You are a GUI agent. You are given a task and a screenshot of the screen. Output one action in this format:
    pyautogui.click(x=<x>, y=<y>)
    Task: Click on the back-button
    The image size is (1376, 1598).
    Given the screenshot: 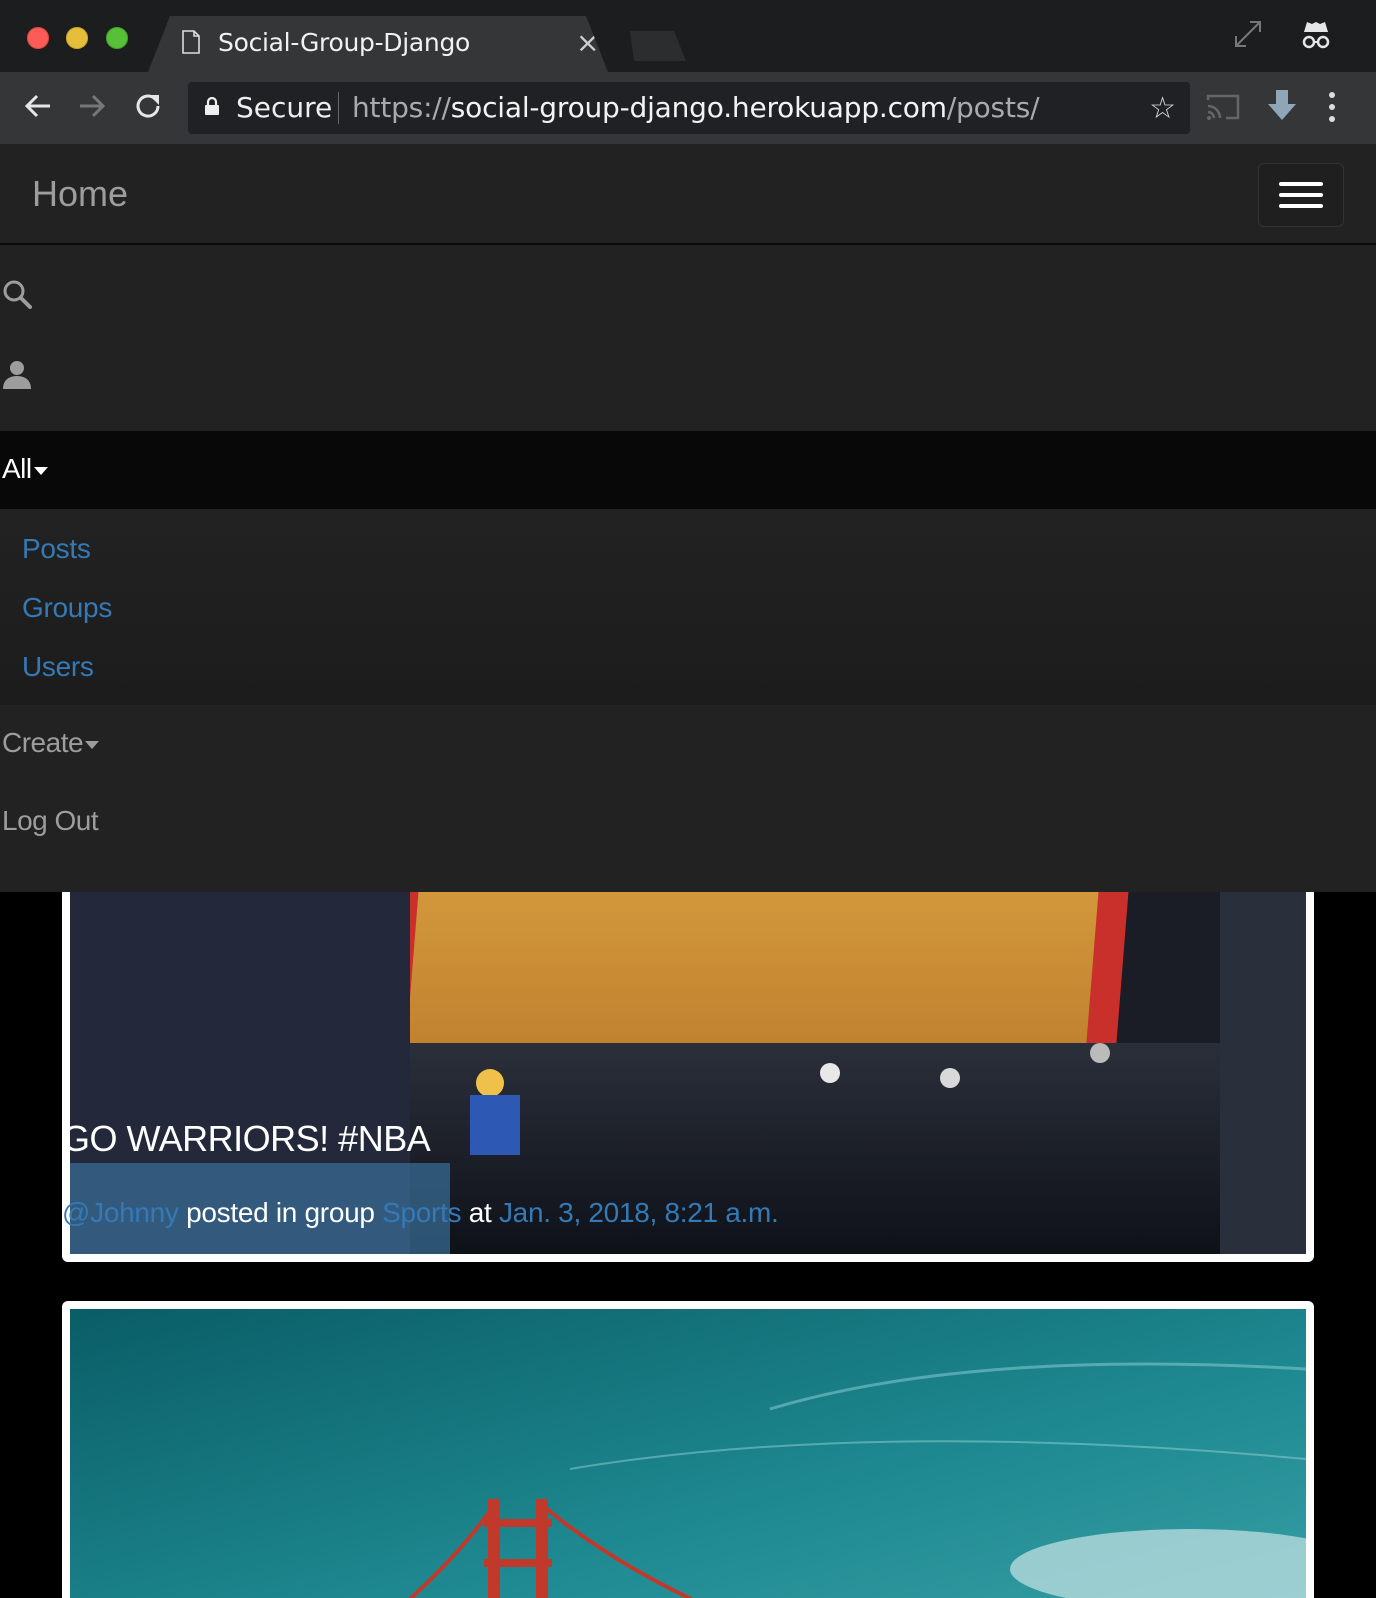 What is the action you would take?
    pyautogui.click(x=38, y=106)
    